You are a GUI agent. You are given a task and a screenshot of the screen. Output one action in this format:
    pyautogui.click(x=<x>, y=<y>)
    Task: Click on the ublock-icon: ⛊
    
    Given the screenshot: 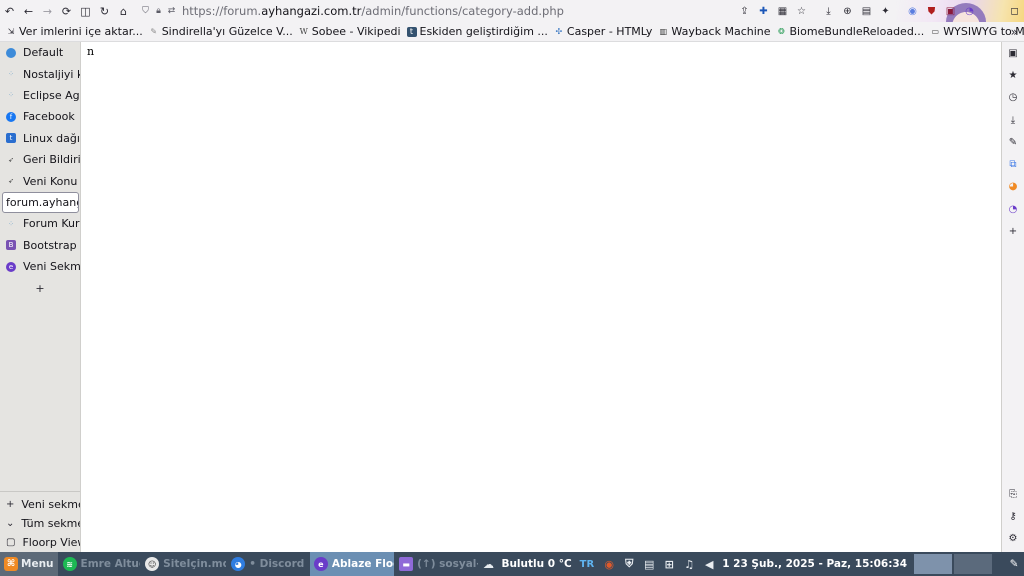 What is the action you would take?
    pyautogui.click(x=931, y=11)
    